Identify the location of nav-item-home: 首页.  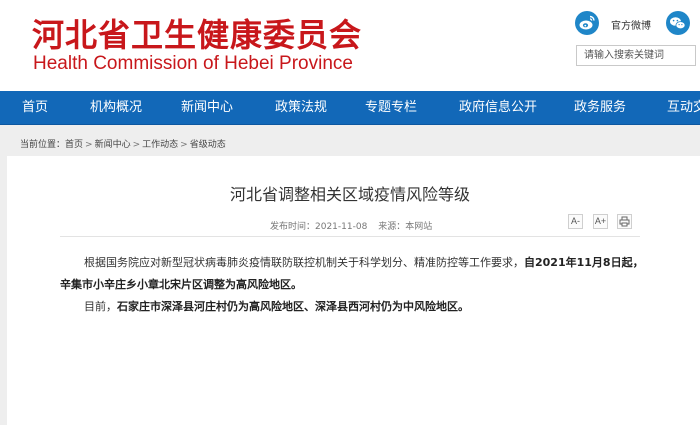
(35, 107).